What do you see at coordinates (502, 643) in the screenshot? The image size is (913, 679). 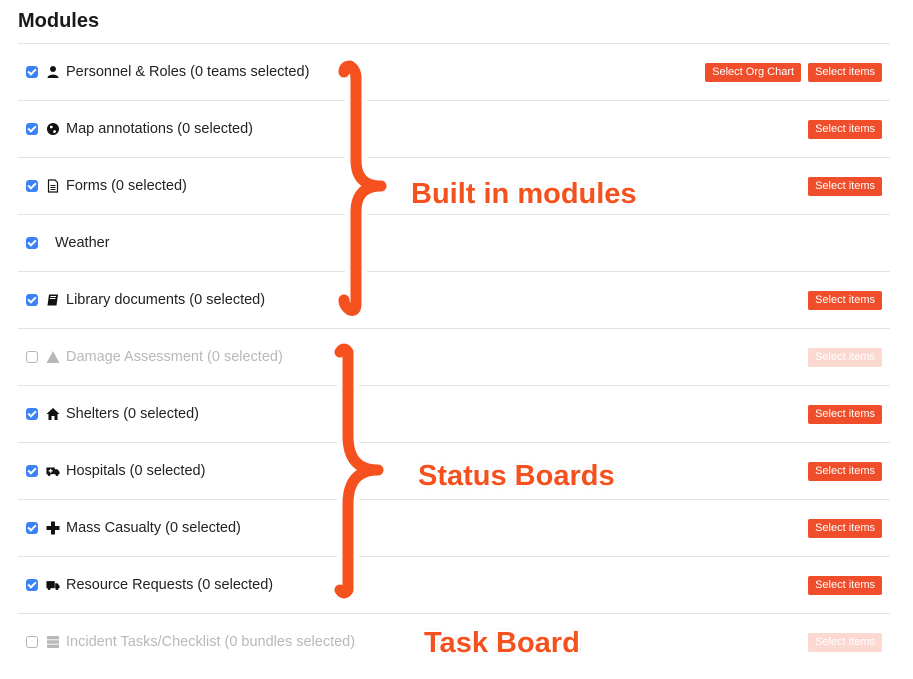 I see `annotation-task-board: Task Board` at bounding box center [502, 643].